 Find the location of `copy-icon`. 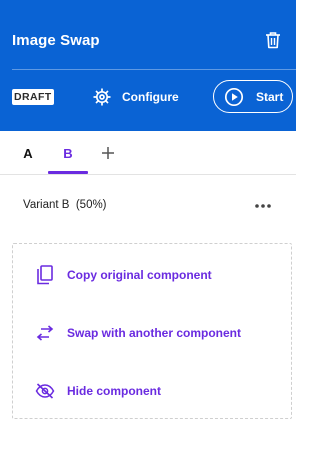

copy-icon is located at coordinates (45, 275).